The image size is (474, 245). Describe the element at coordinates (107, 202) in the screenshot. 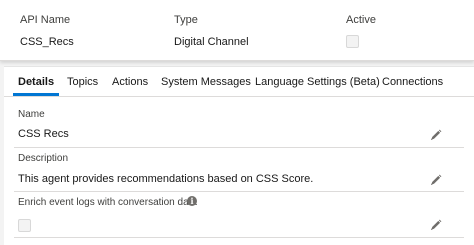

I see `enrich-logs-field-label: Enrich event logs with conversation data` at that location.